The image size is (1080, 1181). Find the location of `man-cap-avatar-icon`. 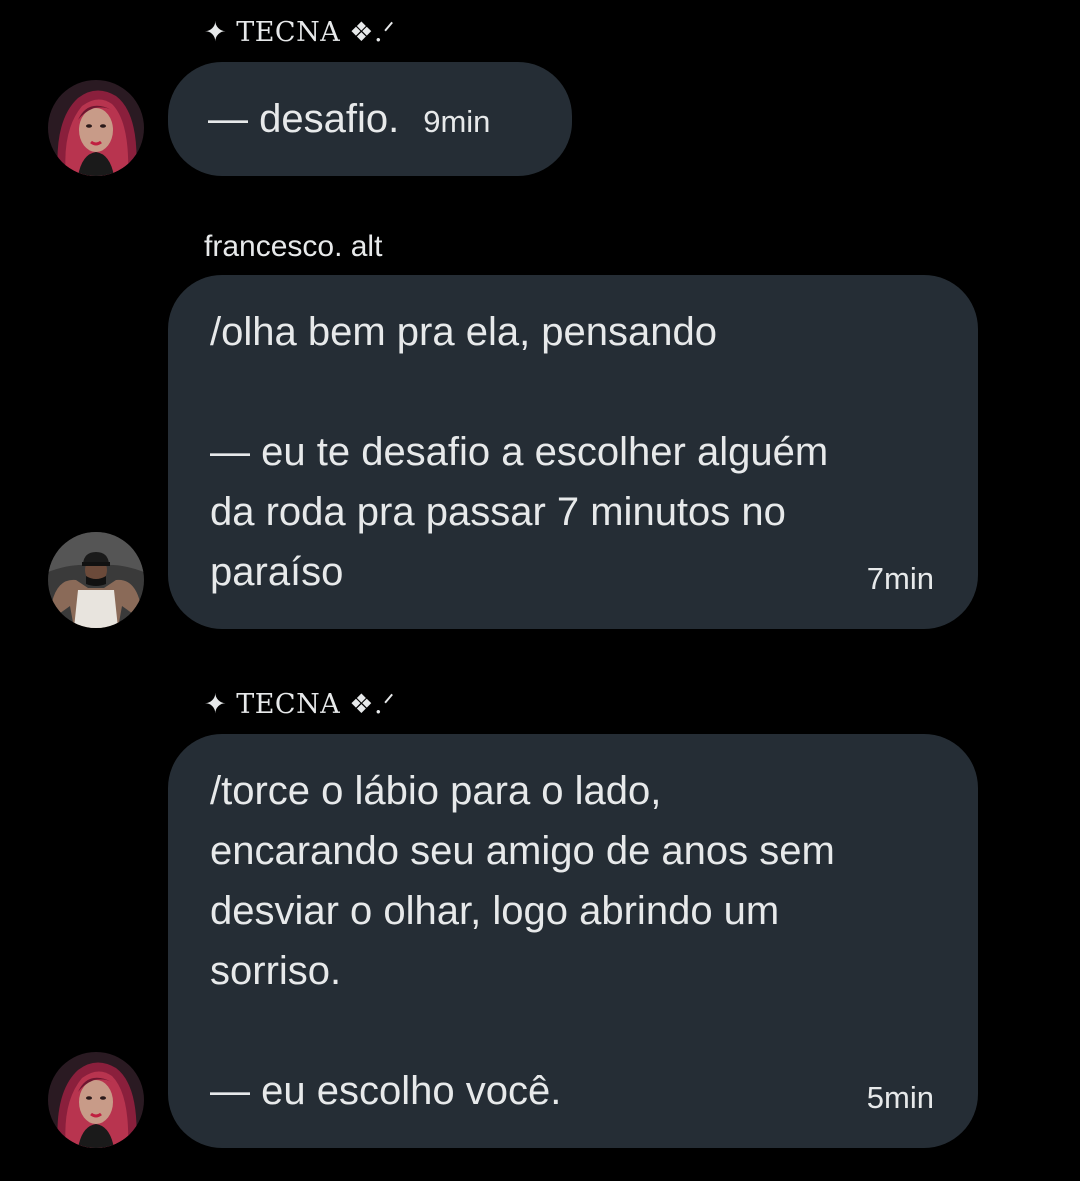

man-cap-avatar-icon is located at coordinates (96, 580).